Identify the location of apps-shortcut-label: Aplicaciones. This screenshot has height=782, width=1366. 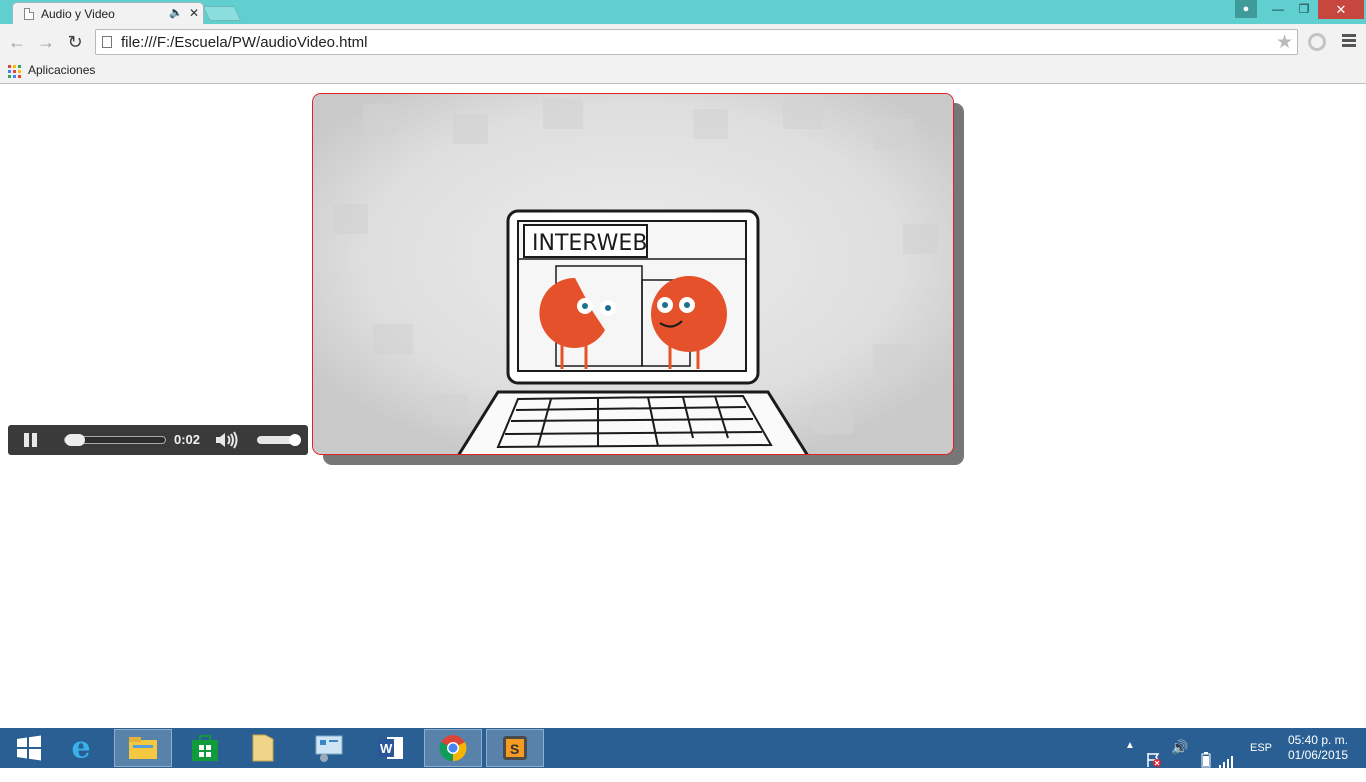
(61, 70).